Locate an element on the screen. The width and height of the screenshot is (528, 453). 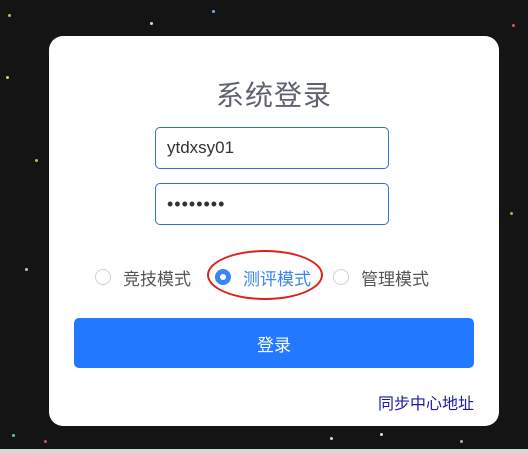
mode-label: 管理模式 is located at coordinates (395, 279).